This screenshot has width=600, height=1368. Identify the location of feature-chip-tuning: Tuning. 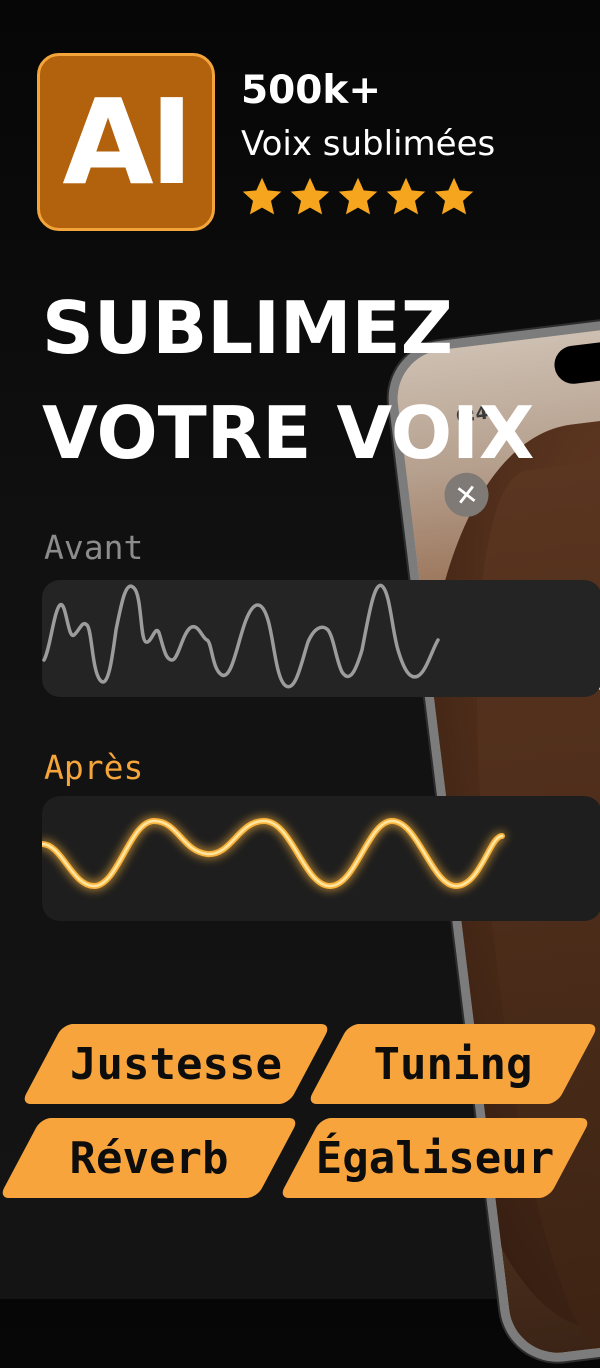
(453, 1064).